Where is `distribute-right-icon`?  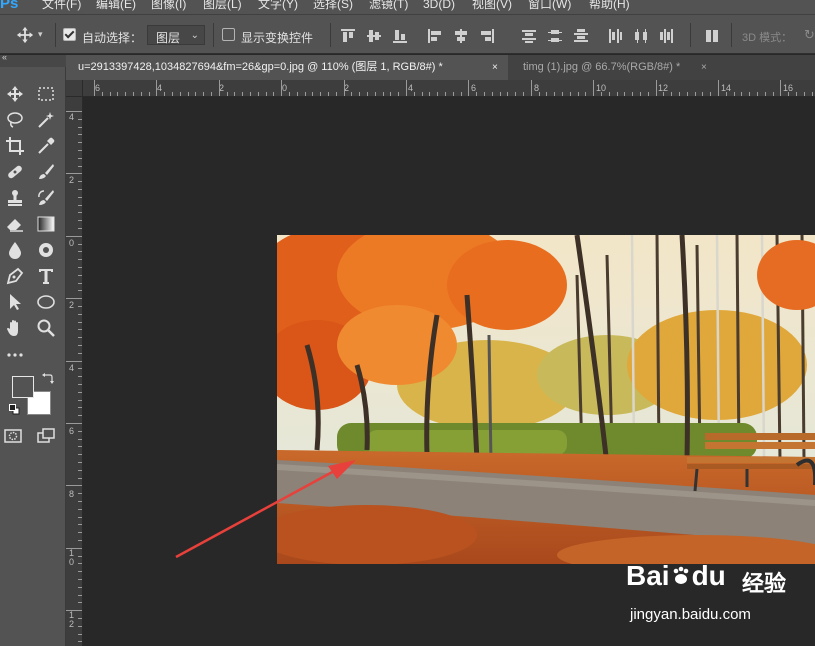 distribute-right-icon is located at coordinates (667, 36).